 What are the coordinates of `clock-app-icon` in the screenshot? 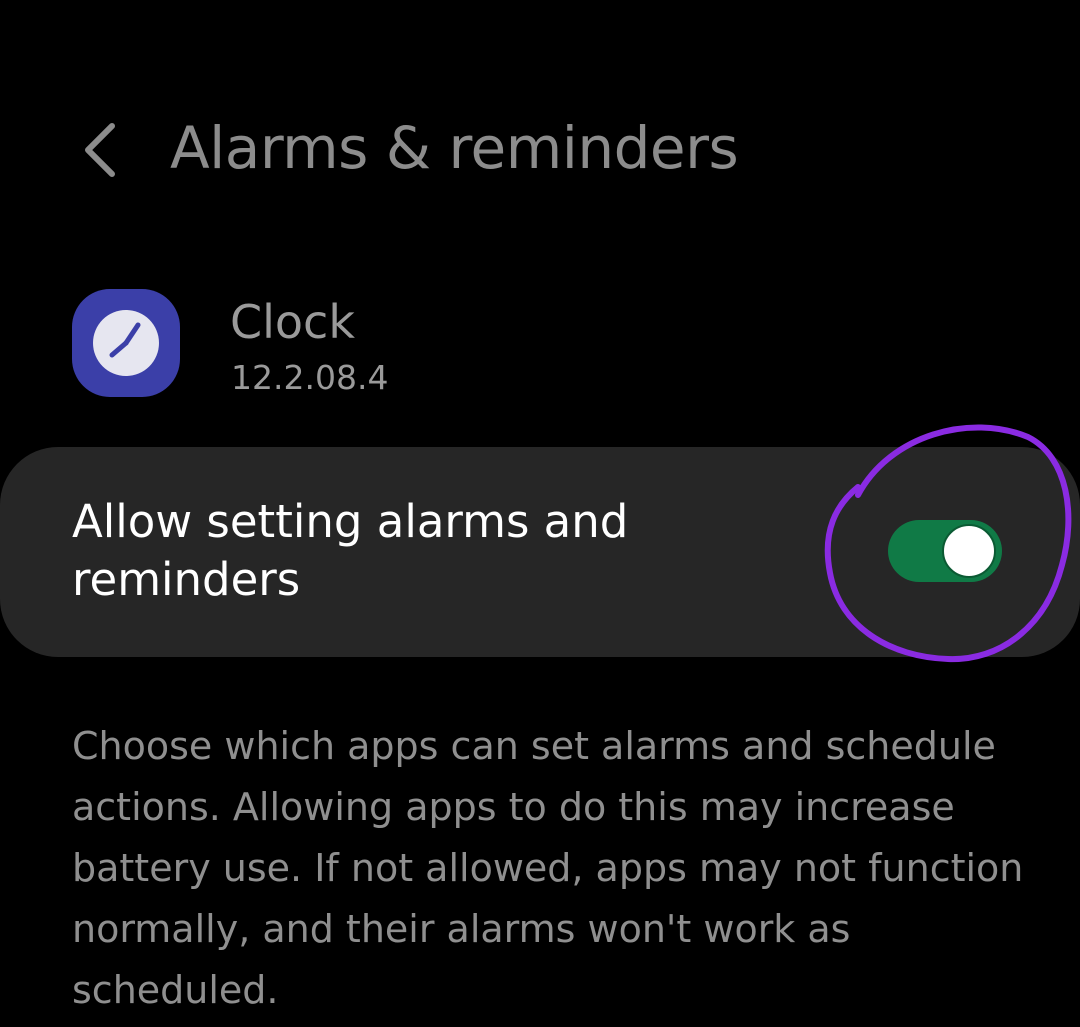 It's located at (126, 343).